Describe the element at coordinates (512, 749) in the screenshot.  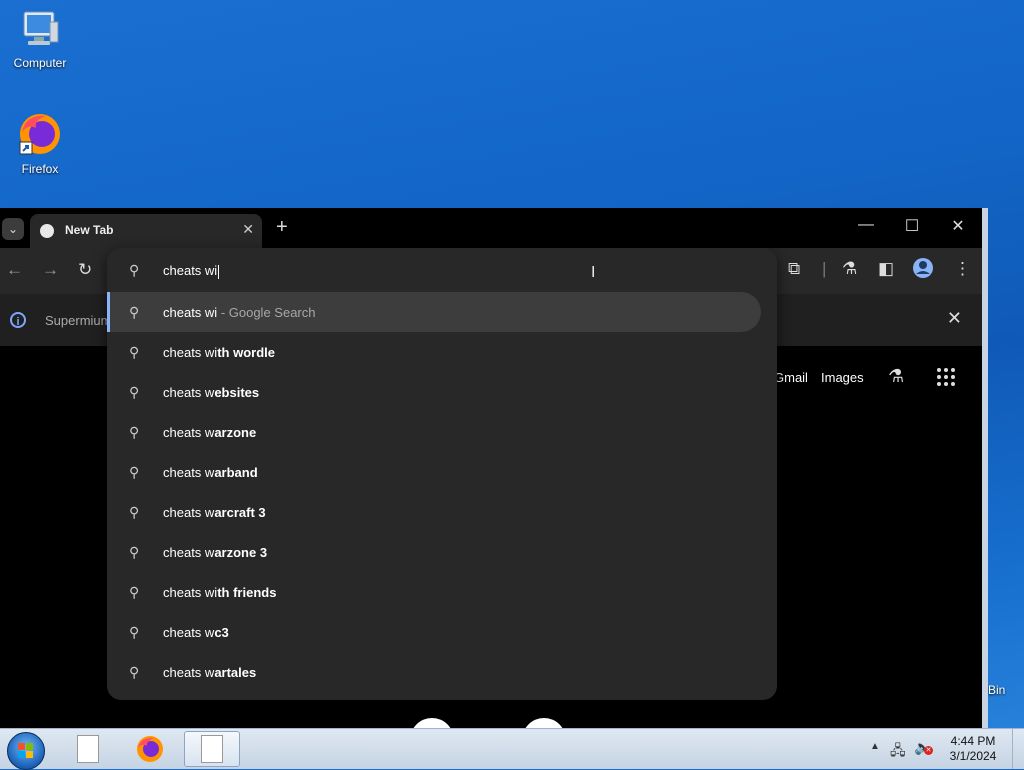
I see `taskbar: ▲ 🖧 🔈 ✕ 4:44 PM 3/1/2024` at that location.